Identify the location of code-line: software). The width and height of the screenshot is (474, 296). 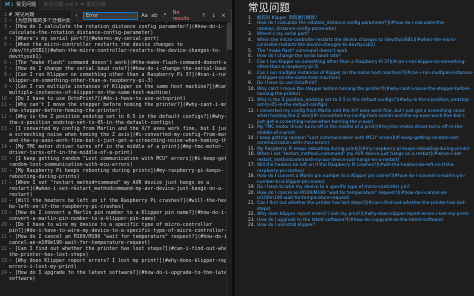
(113, 279).